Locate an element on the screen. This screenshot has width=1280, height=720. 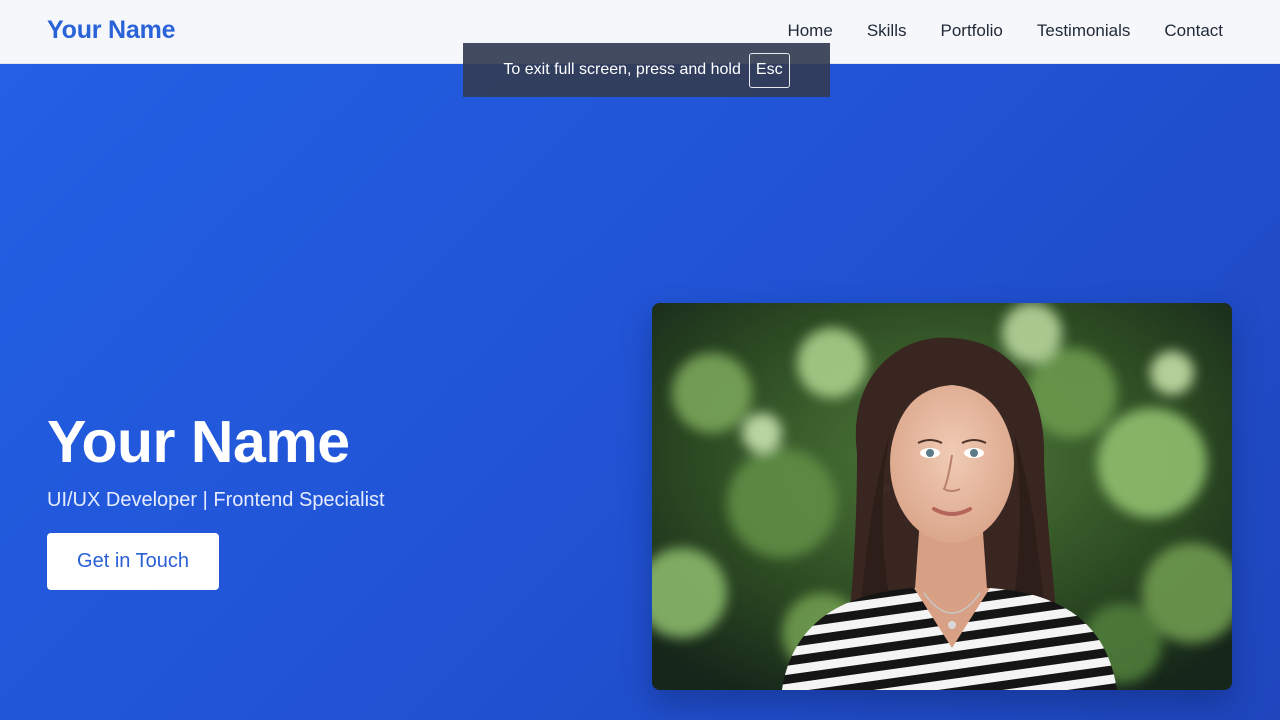
nav-link-skills: Skills is located at coordinates (887, 31).